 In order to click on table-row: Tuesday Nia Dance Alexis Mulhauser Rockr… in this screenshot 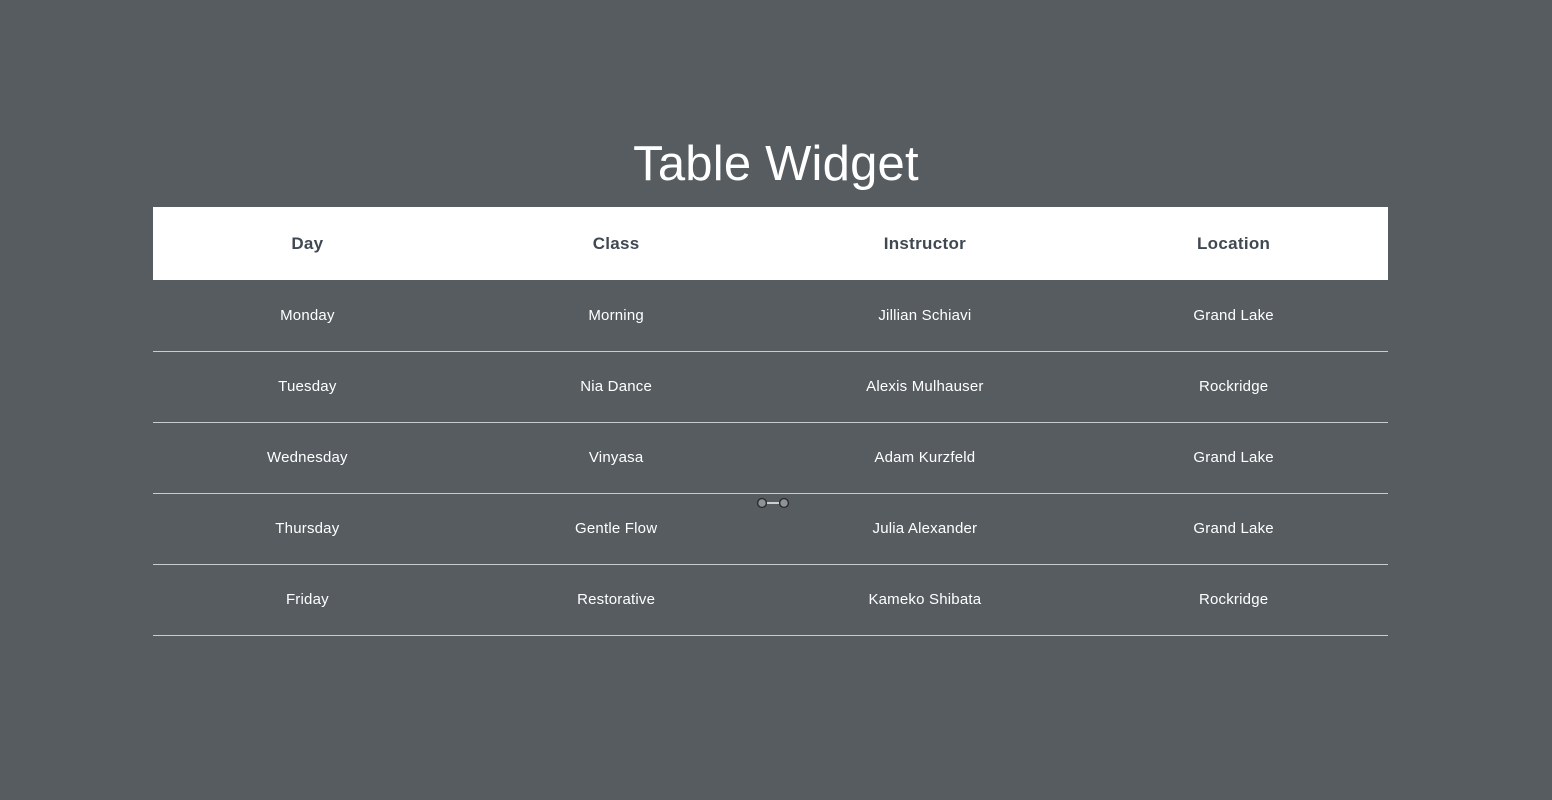, I will do `click(770, 387)`.